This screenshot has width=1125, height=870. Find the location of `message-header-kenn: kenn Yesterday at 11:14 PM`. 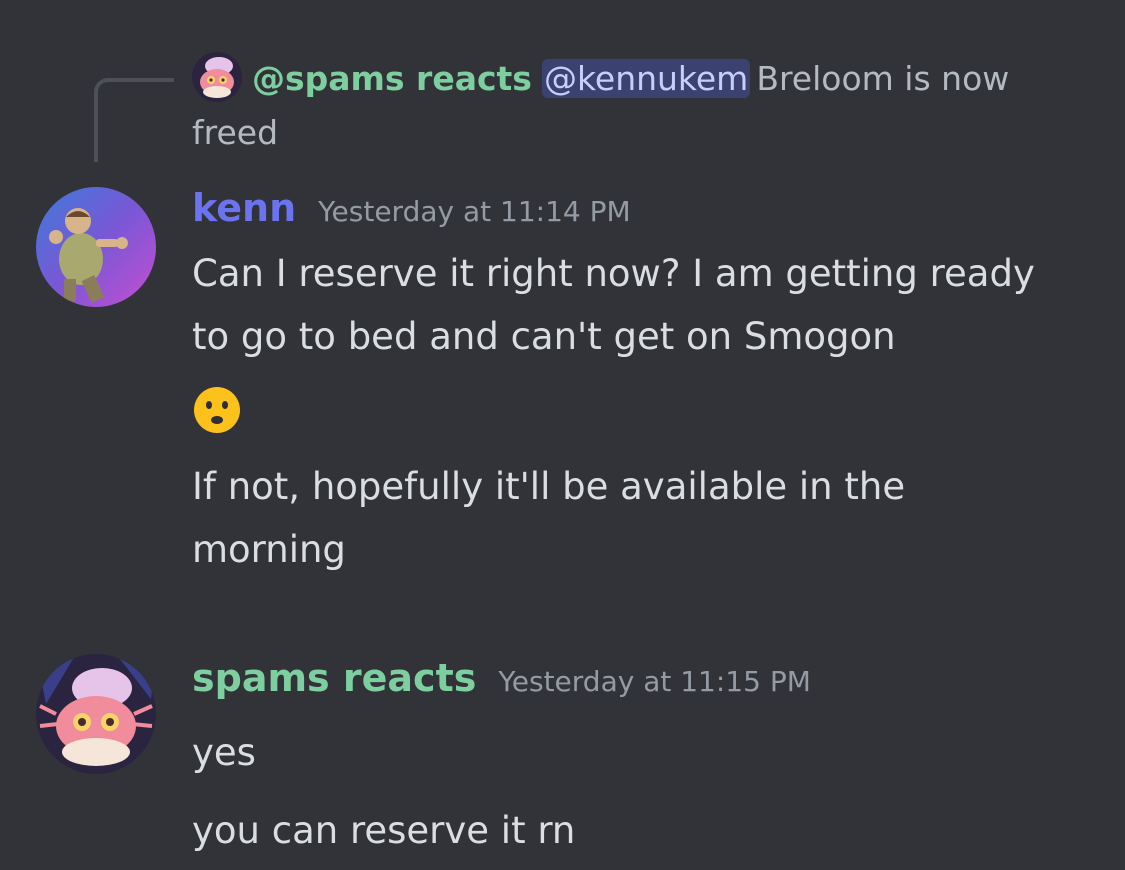

message-header-kenn: kenn Yesterday at 11:14 PM is located at coordinates (411, 208).